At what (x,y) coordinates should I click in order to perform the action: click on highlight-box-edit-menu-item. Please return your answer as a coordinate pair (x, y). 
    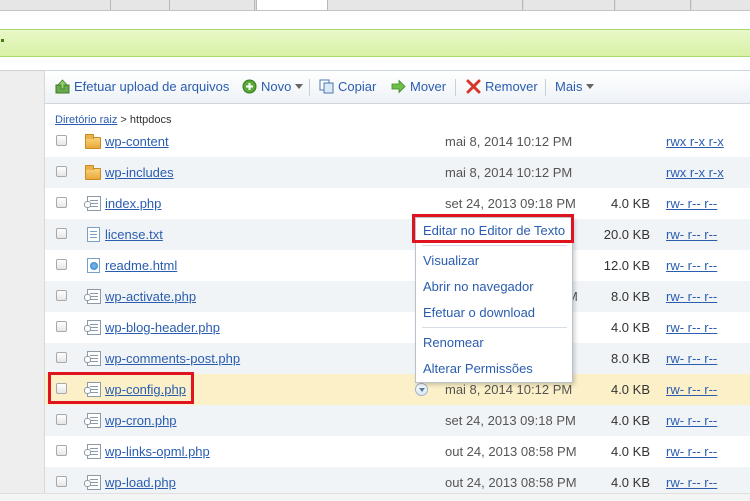
    Looking at the image, I should click on (493, 228).